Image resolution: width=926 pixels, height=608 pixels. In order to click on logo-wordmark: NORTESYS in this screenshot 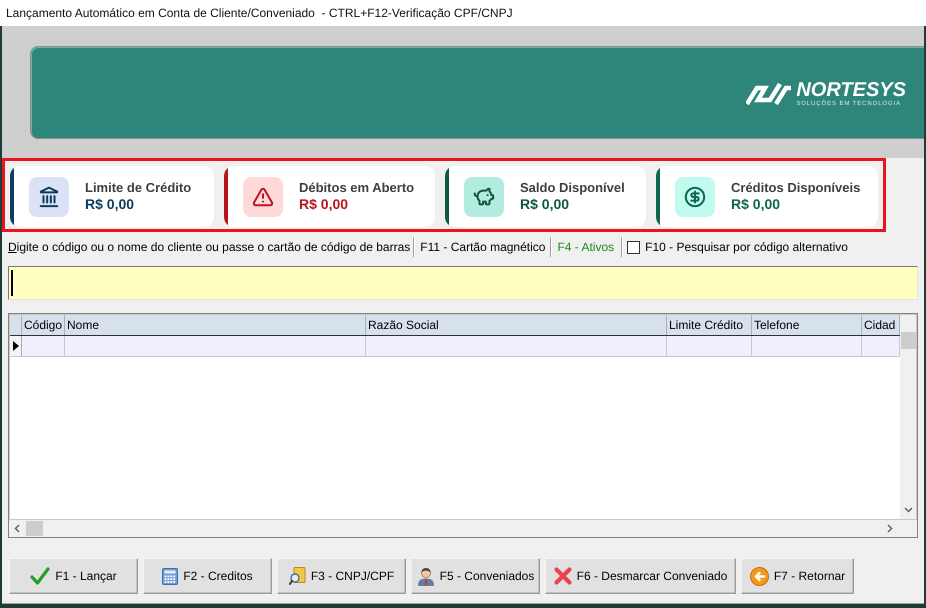, I will do `click(851, 90)`.